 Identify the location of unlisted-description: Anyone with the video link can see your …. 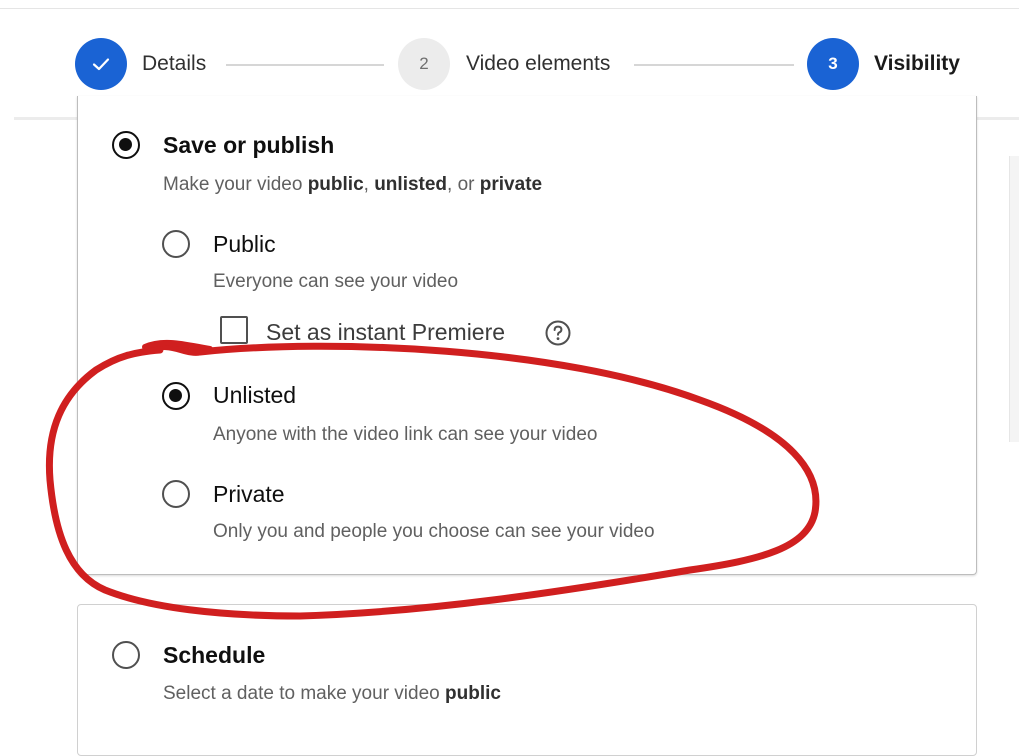
(405, 434).